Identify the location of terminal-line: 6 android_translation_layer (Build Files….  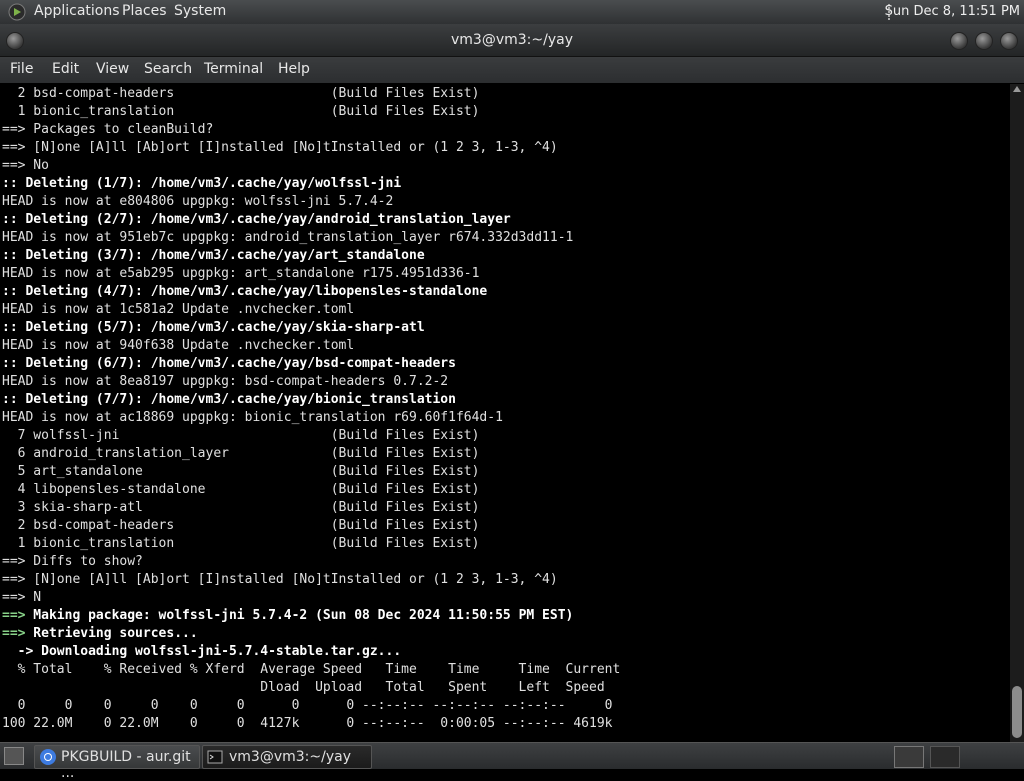
(311, 454).